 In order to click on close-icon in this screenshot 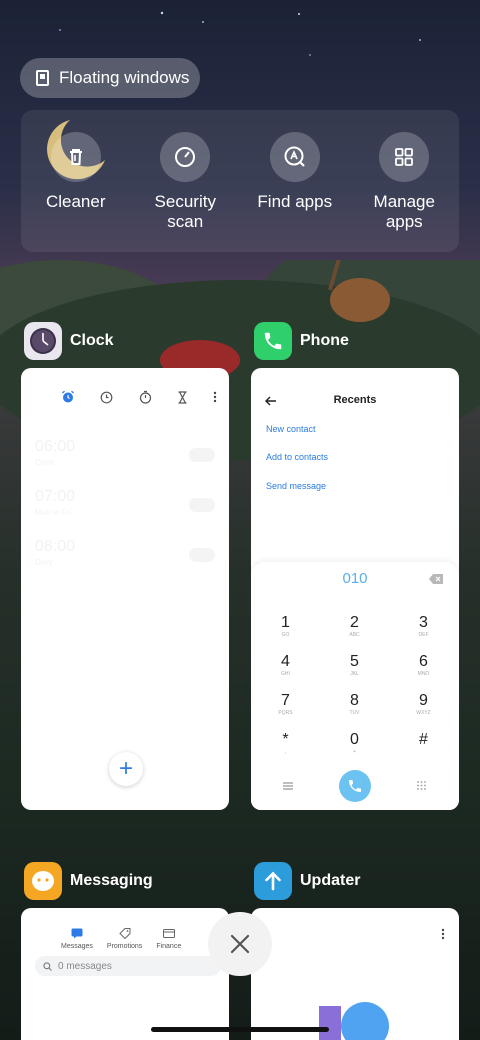, I will do `click(240, 944)`.